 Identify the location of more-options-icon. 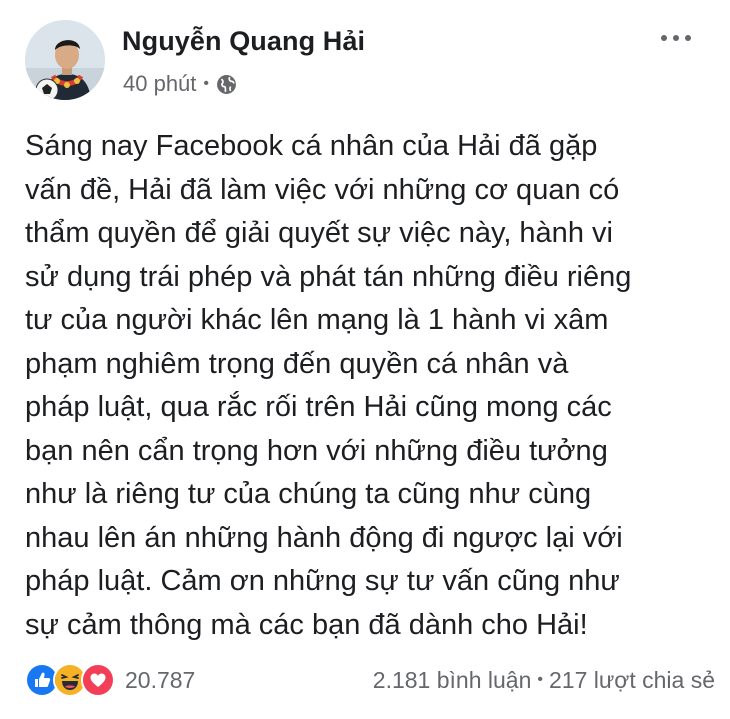
(676, 38).